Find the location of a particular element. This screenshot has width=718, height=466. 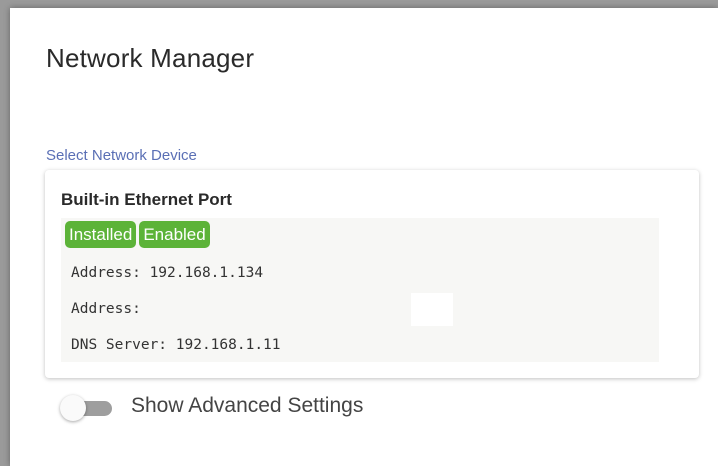

select-network-device-label: Select Network Device is located at coordinates (121, 155).